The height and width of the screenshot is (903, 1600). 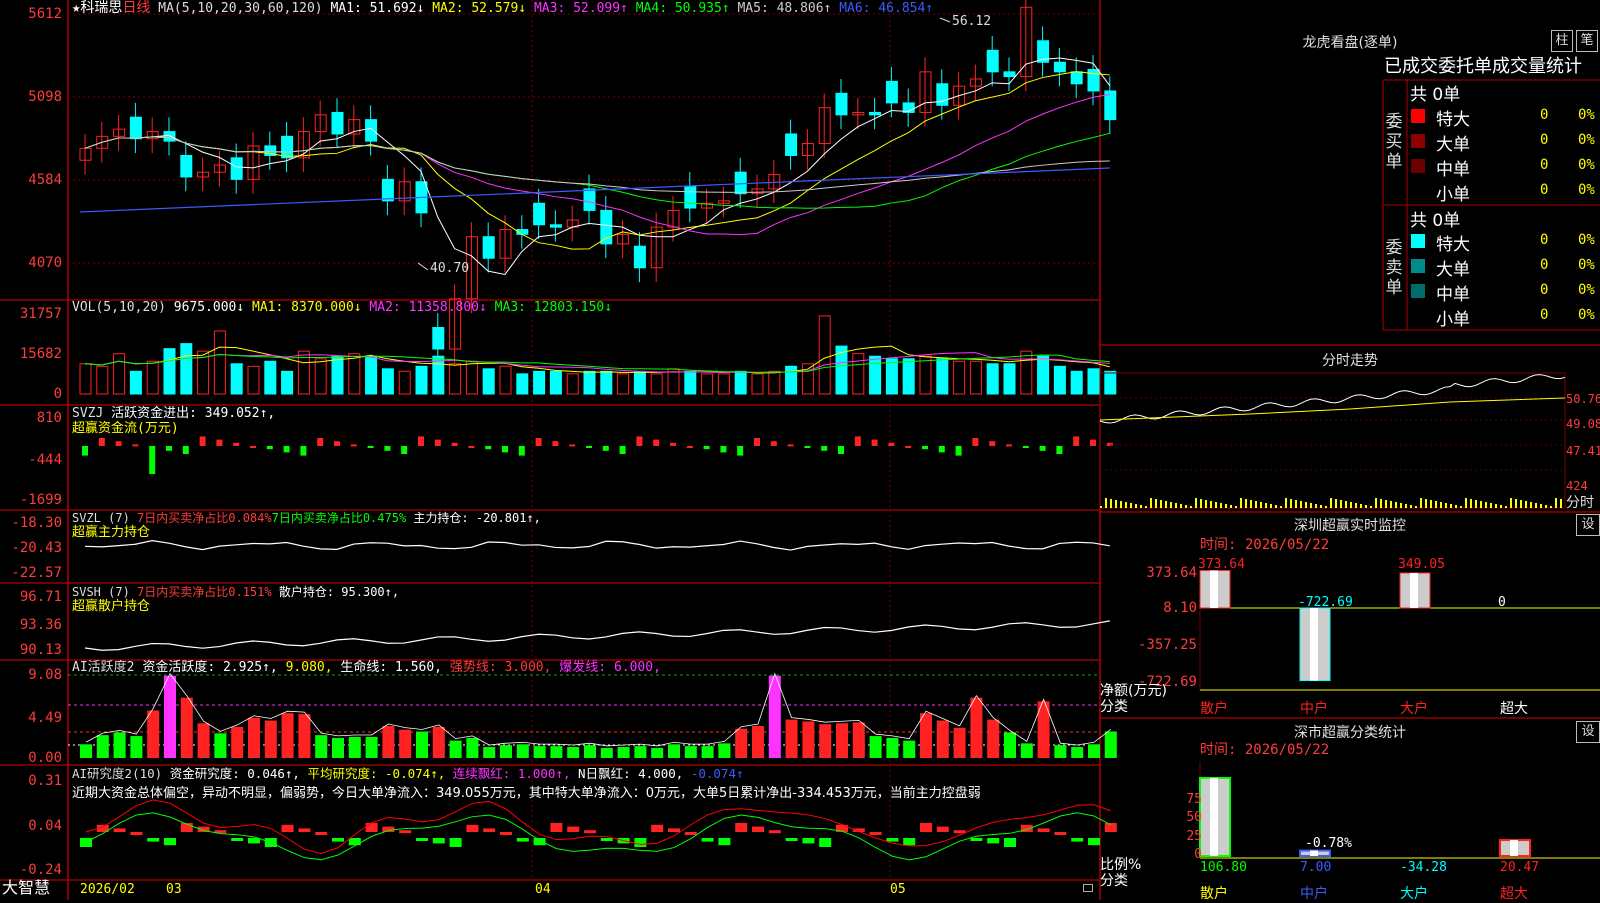 What do you see at coordinates (543, 889) in the screenshot?
I see `date-label-3: 04` at bounding box center [543, 889].